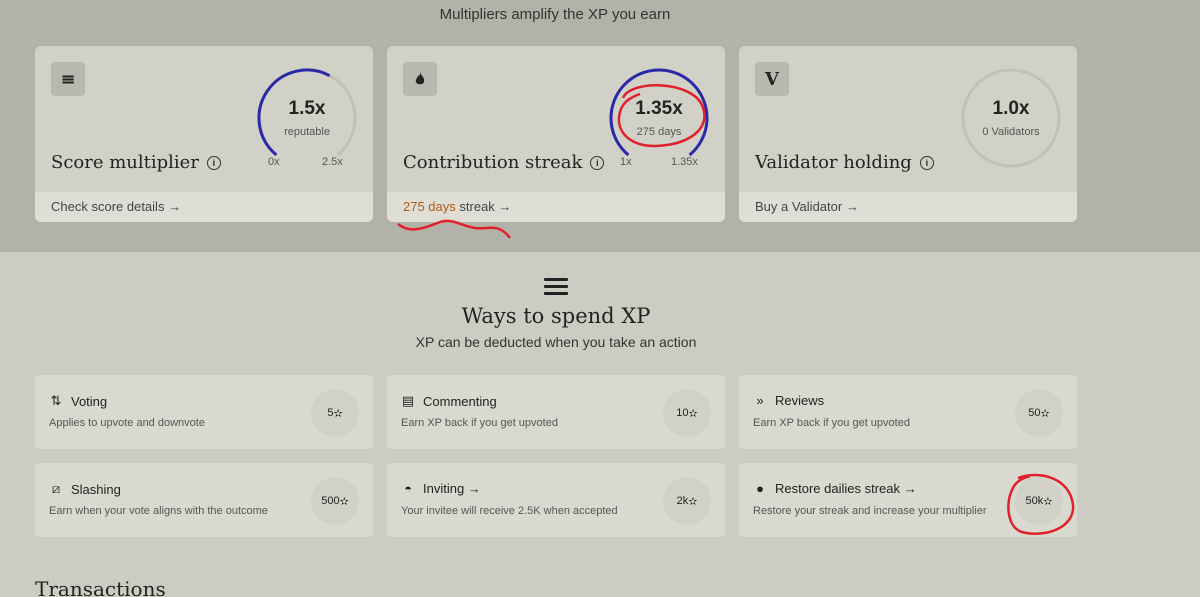 The height and width of the screenshot is (597, 1200). What do you see at coordinates (204, 207) in the screenshot?
I see `check-score-details-link: Check score details →` at bounding box center [204, 207].